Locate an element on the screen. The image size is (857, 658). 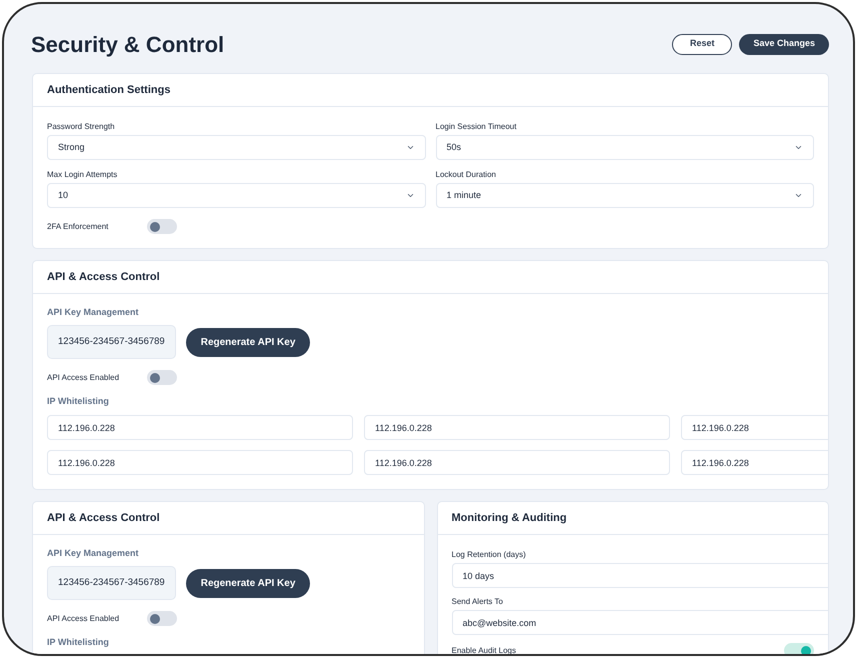
toggle-label: 2FA Enforcement is located at coordinates (78, 226).